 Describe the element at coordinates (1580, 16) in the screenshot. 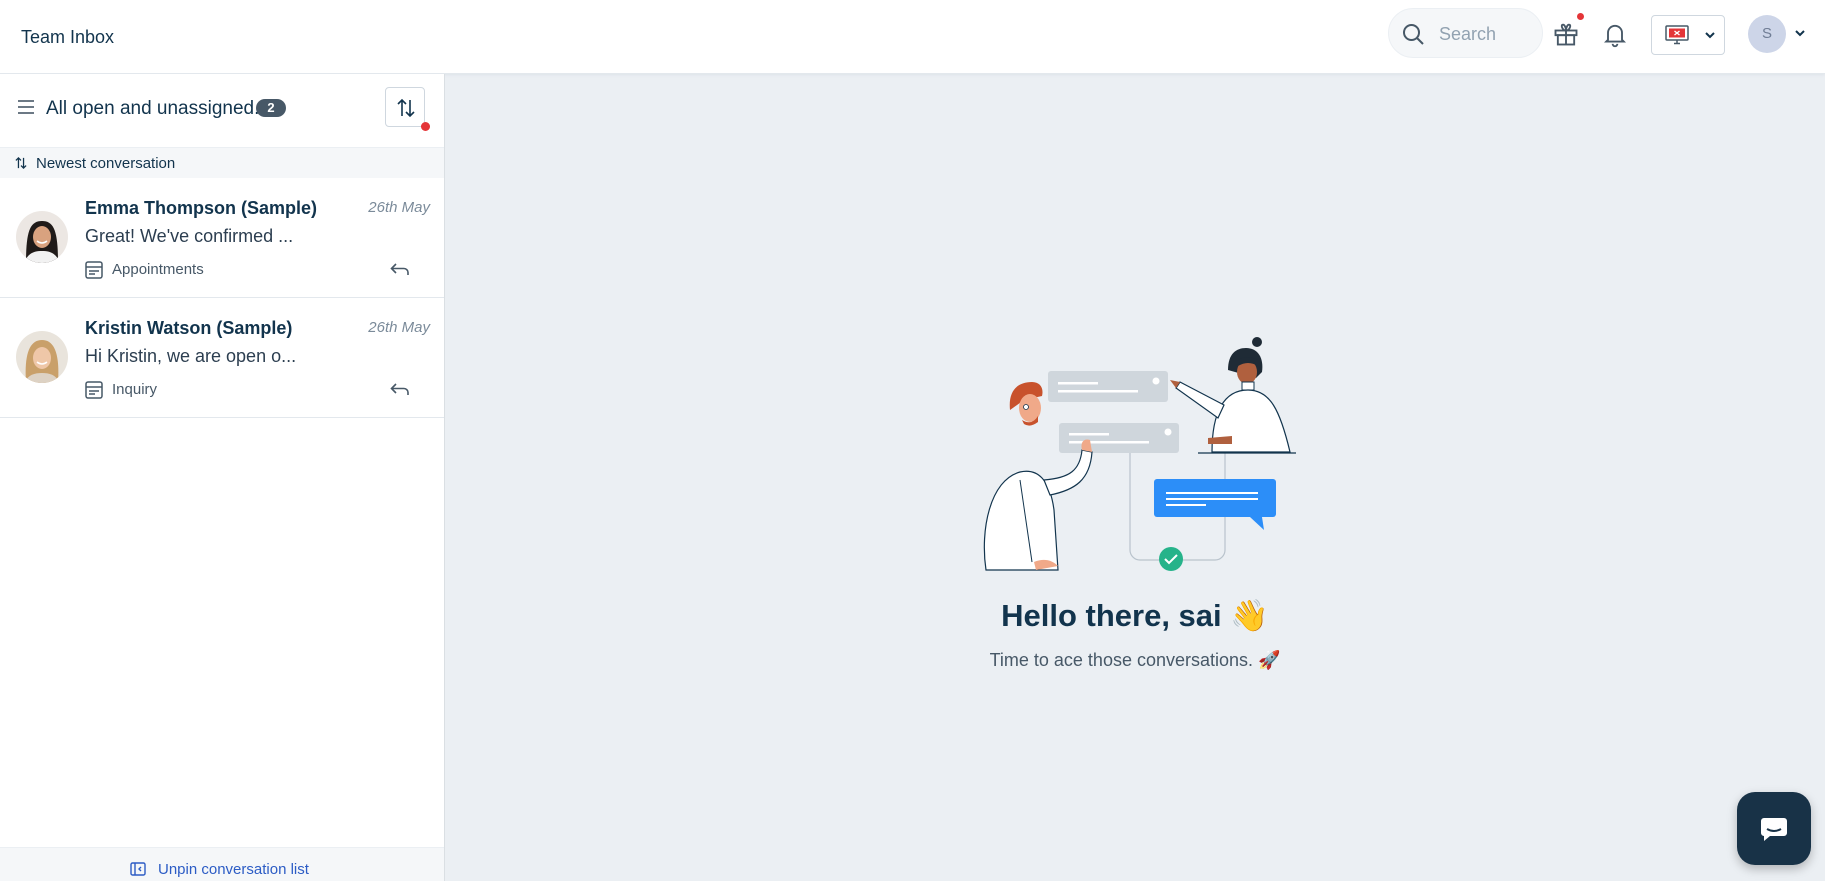

I see `gift-notification-dot` at that location.